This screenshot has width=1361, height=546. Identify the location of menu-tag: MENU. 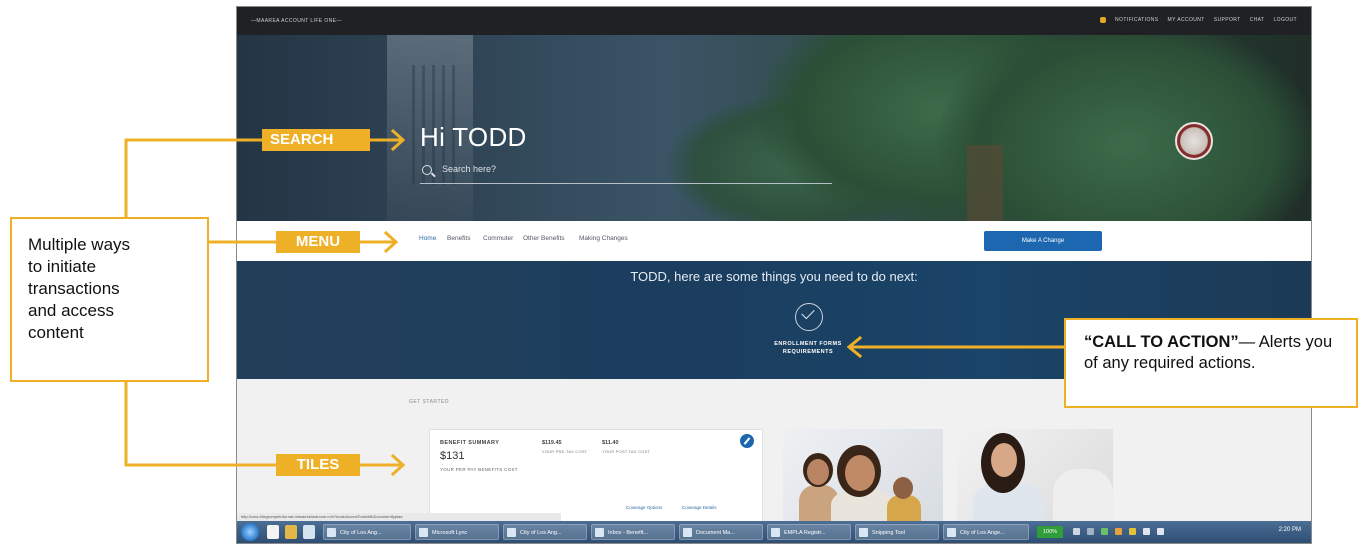
(318, 242).